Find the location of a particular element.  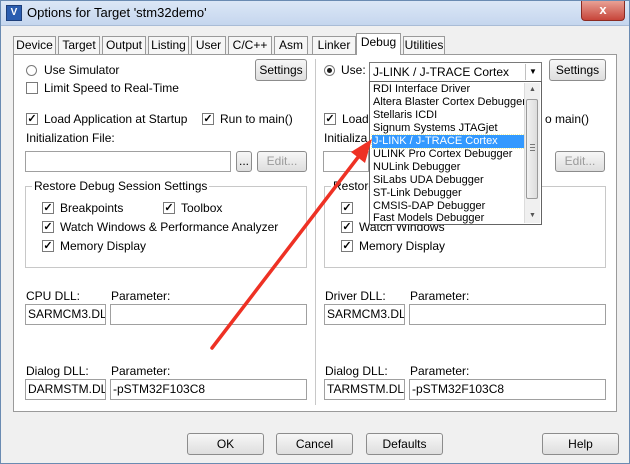

arrow-shaft is located at coordinates (285, 252).